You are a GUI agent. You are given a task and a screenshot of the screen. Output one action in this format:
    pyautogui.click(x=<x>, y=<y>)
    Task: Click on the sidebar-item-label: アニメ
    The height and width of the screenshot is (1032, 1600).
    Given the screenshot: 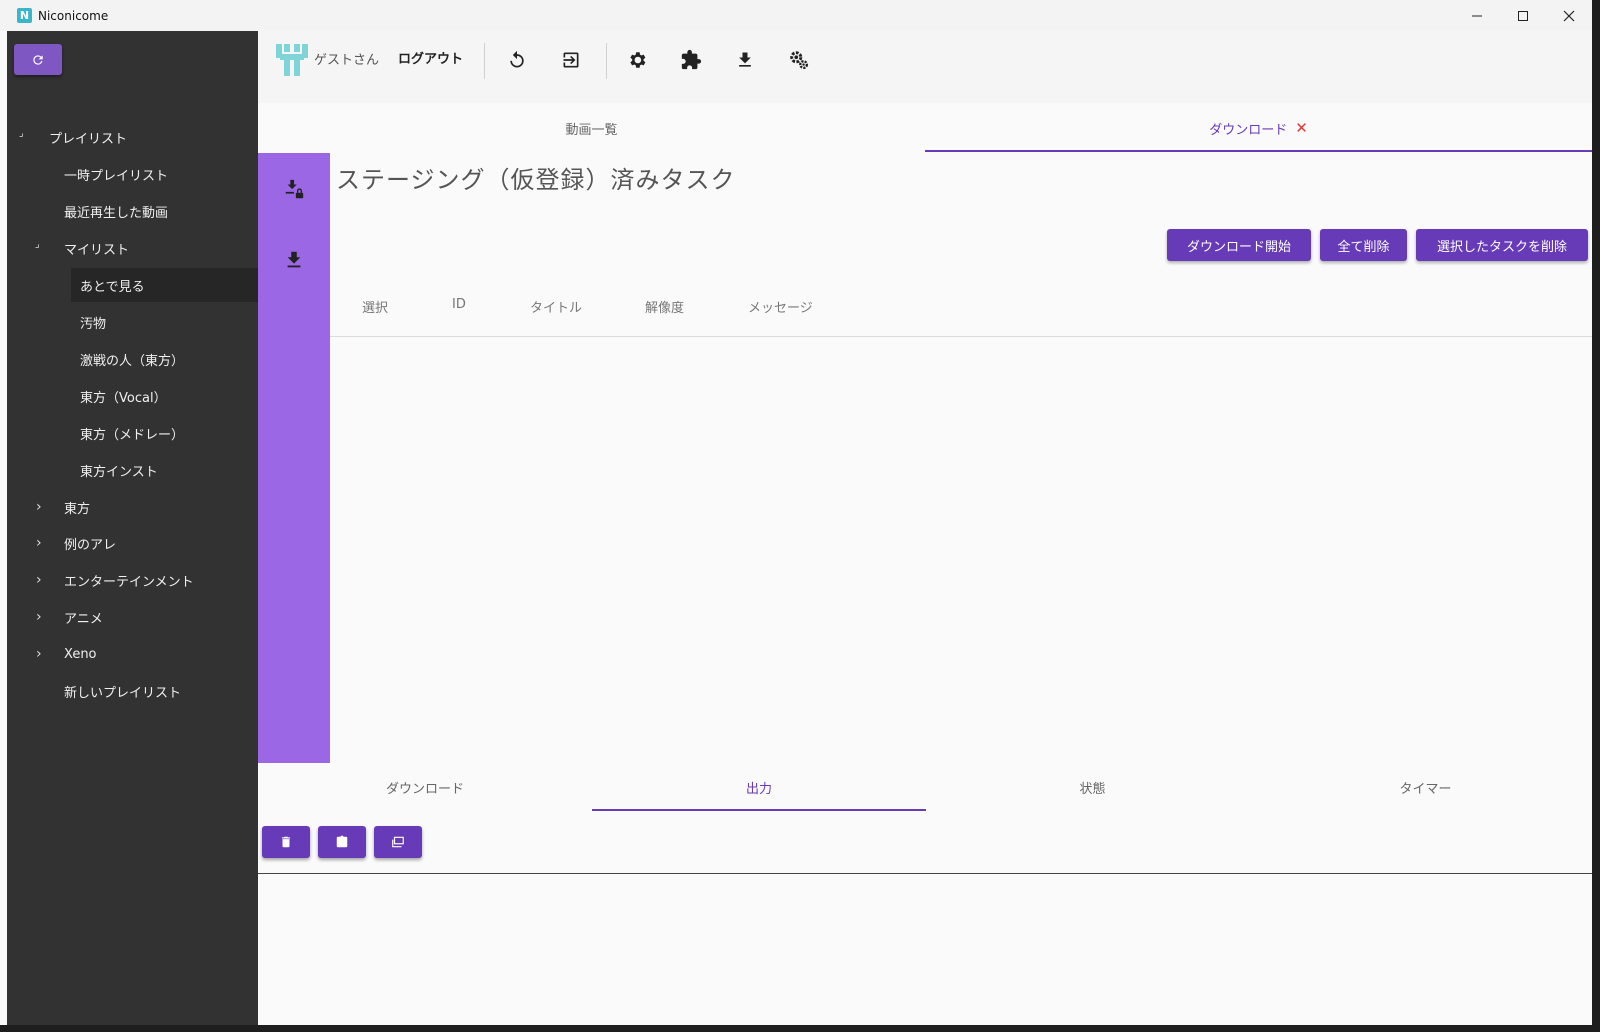 What is the action you would take?
    pyautogui.click(x=83, y=619)
    